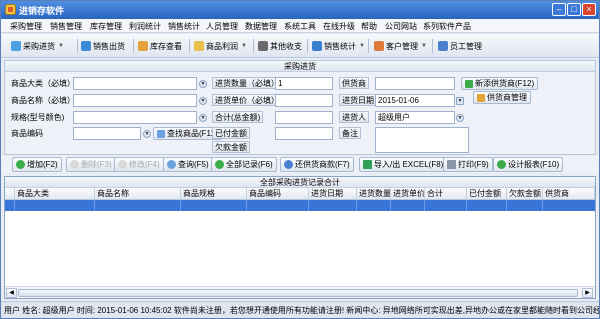  Describe the element at coordinates (66, 26) in the screenshot. I see `menu-sales: 销售管理` at that location.